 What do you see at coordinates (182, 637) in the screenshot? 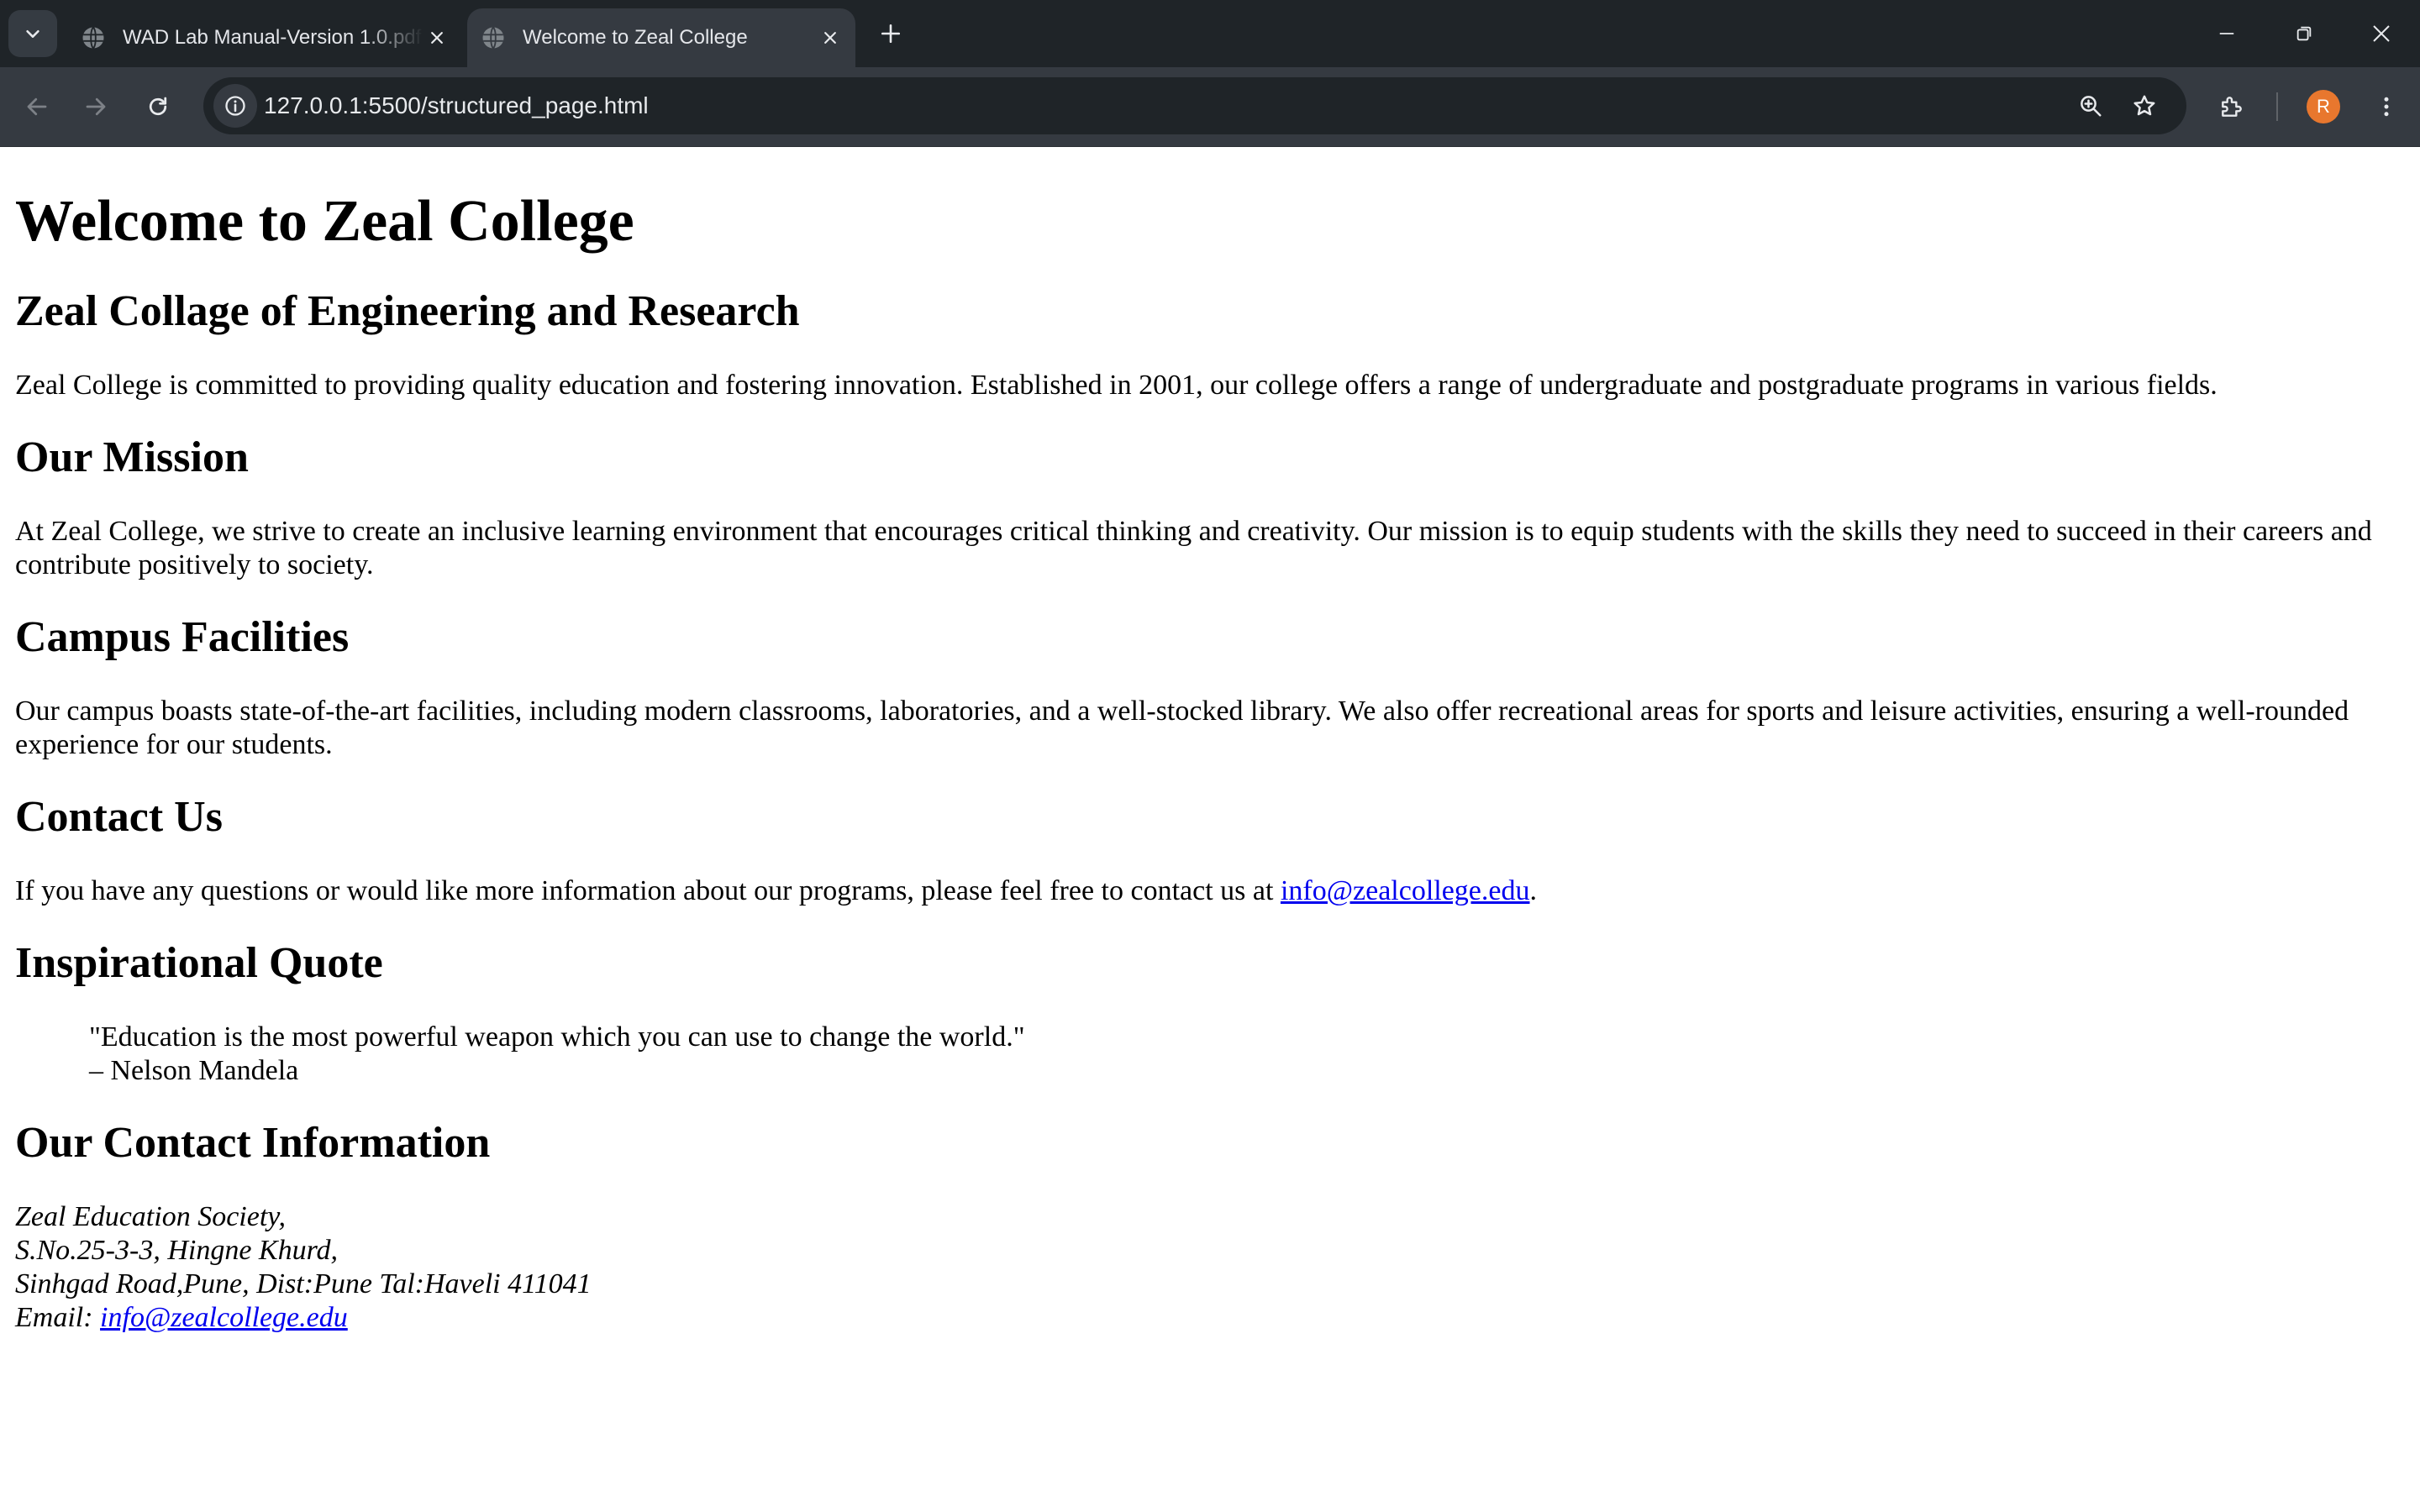
I see `facilities-heading: Campus Facilities` at bounding box center [182, 637].